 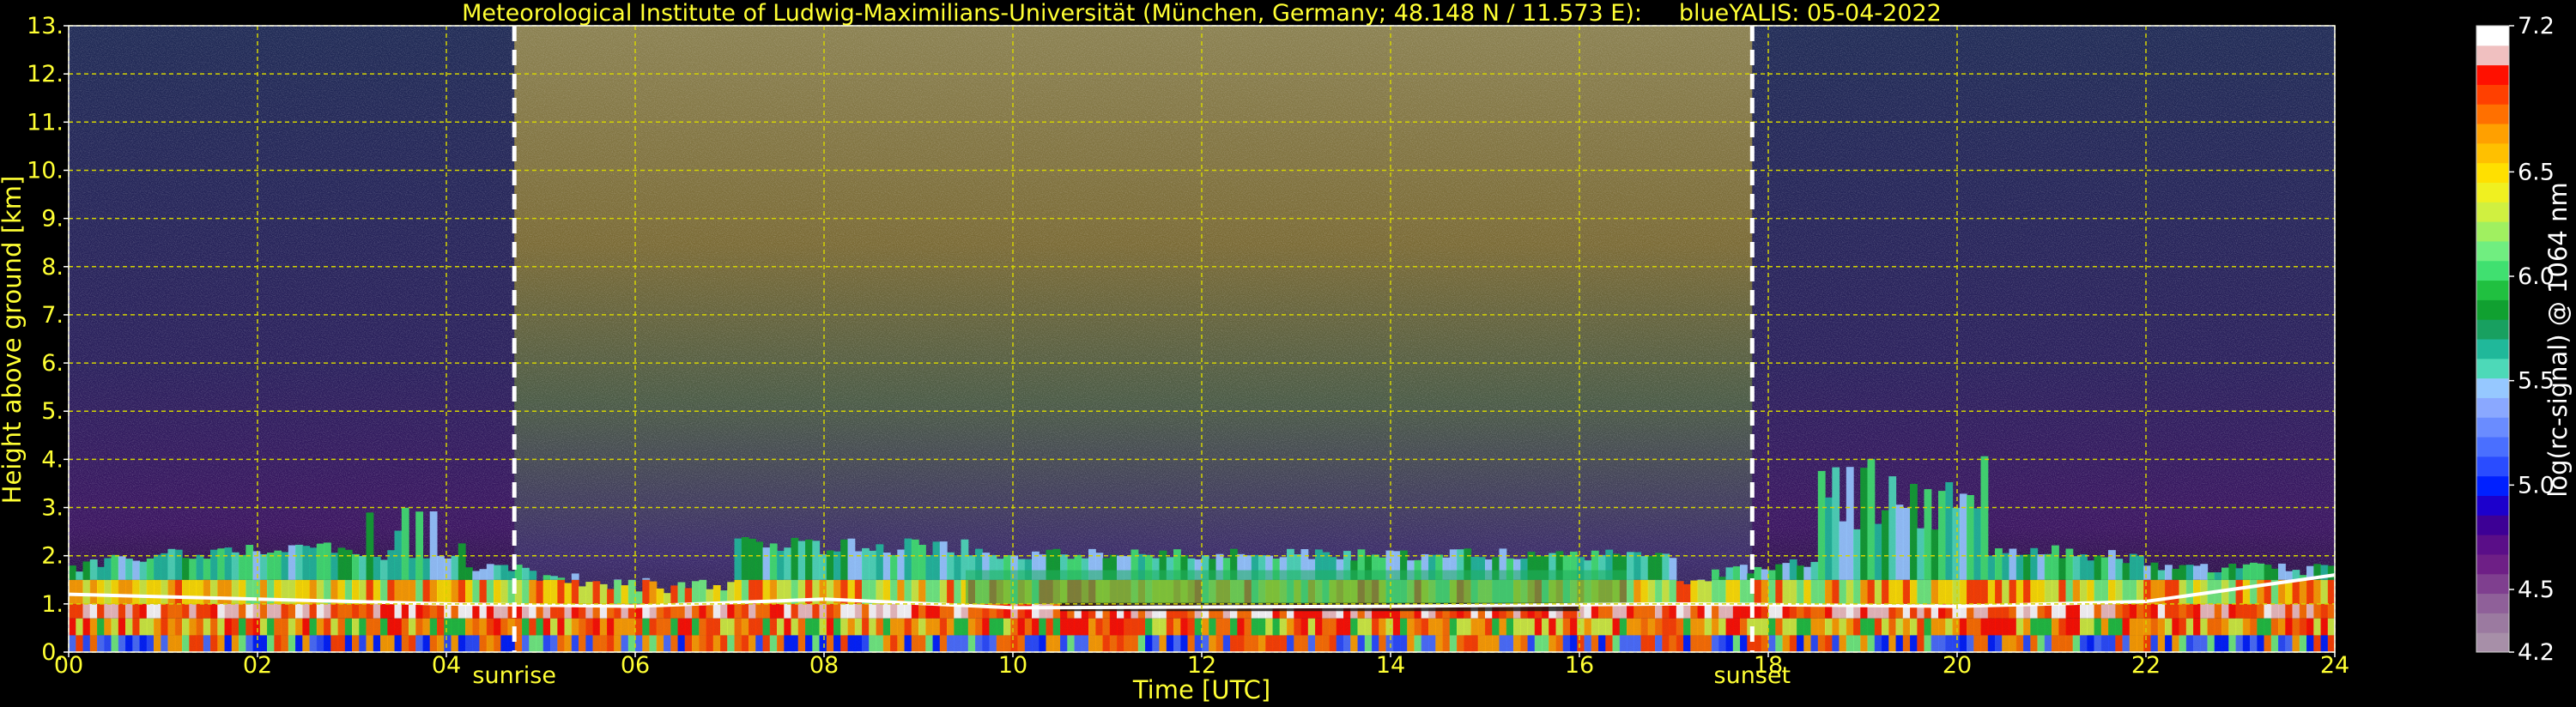 I want to click on x-tick-label: 22, so click(x=2146, y=666).